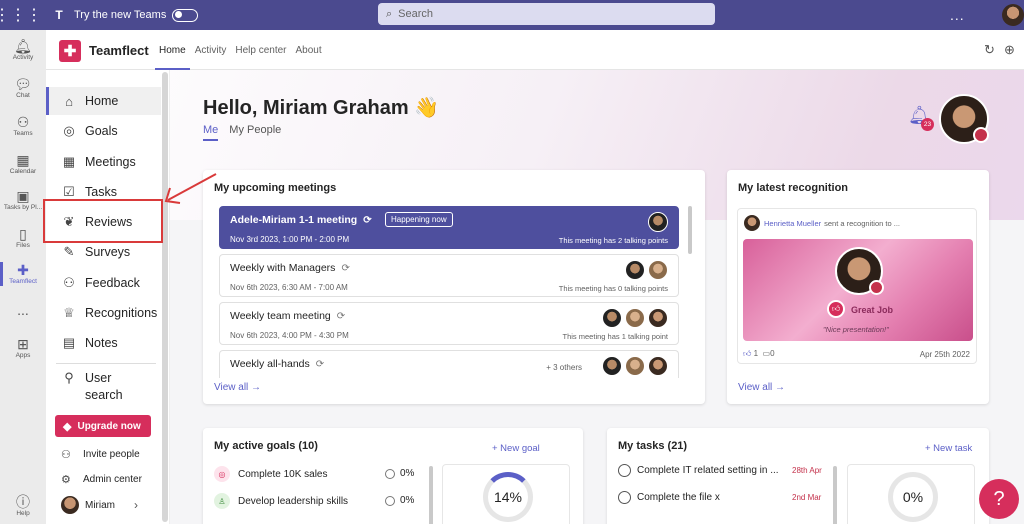  I want to click on teamflect-icon: ✚, so click(23, 270).